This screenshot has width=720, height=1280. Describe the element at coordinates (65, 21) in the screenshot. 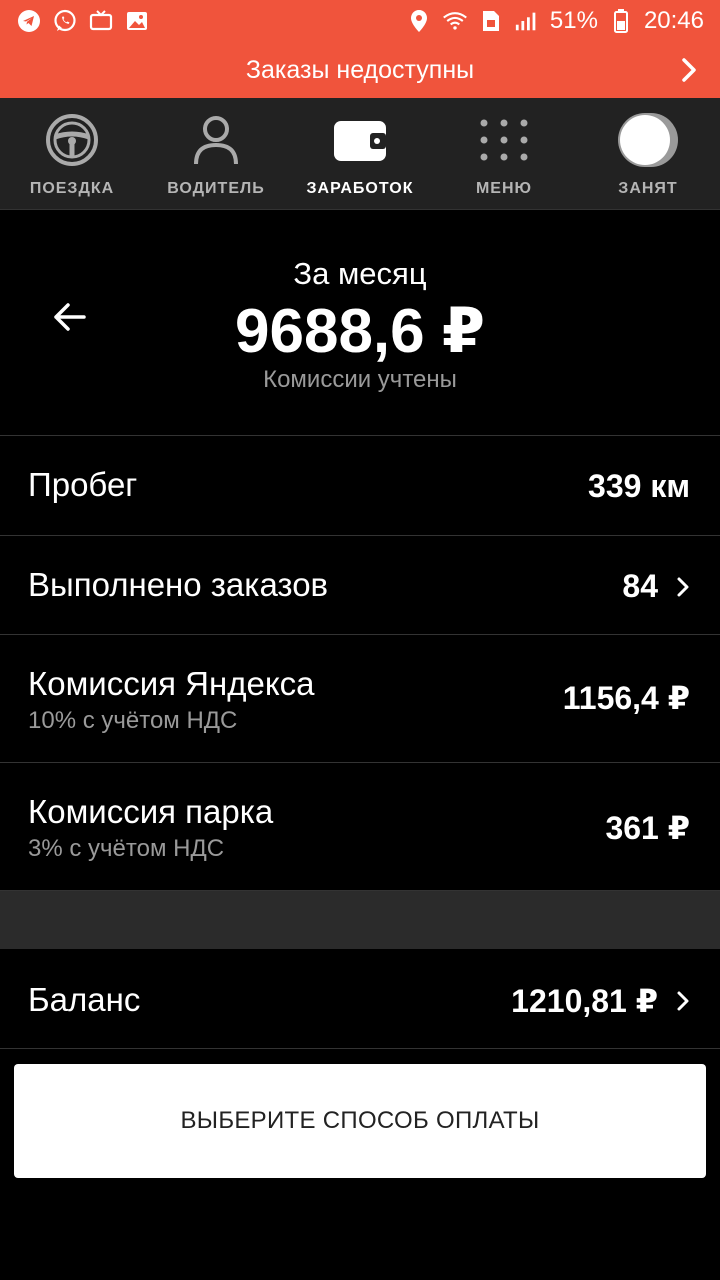

I see `whatsapp-icon` at that location.